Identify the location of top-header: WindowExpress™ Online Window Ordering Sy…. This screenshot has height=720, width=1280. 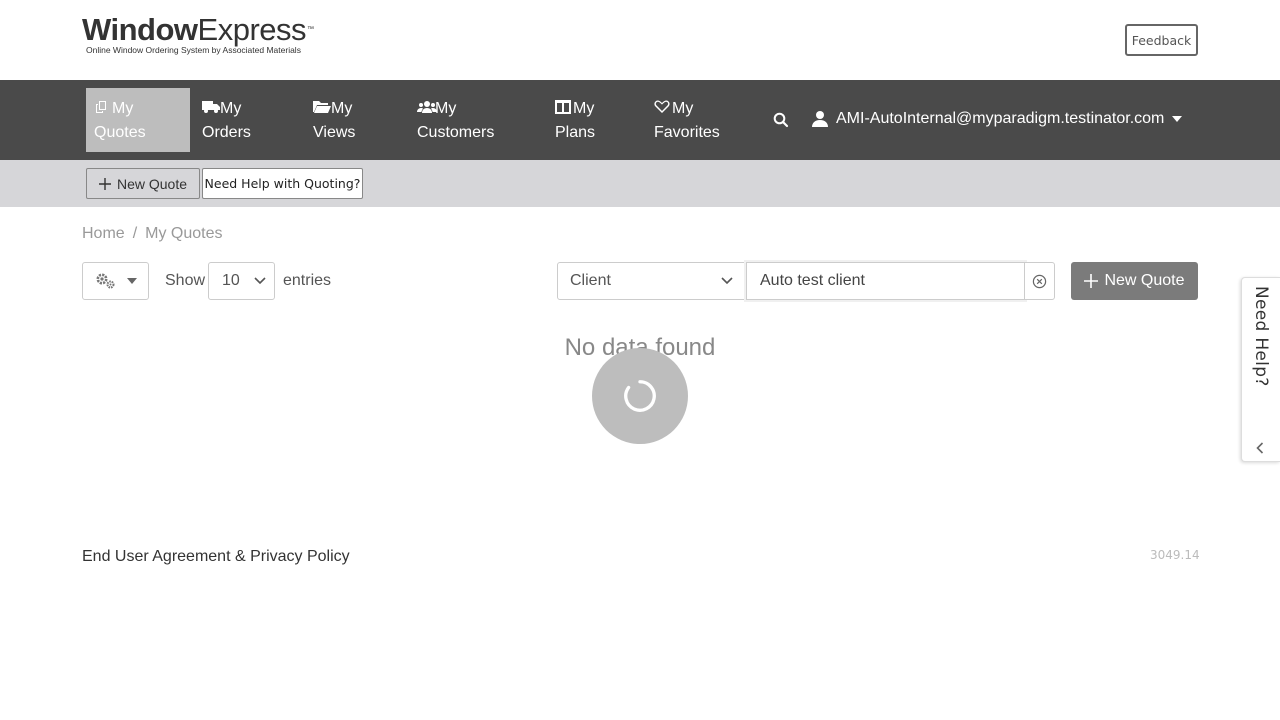
(640, 40).